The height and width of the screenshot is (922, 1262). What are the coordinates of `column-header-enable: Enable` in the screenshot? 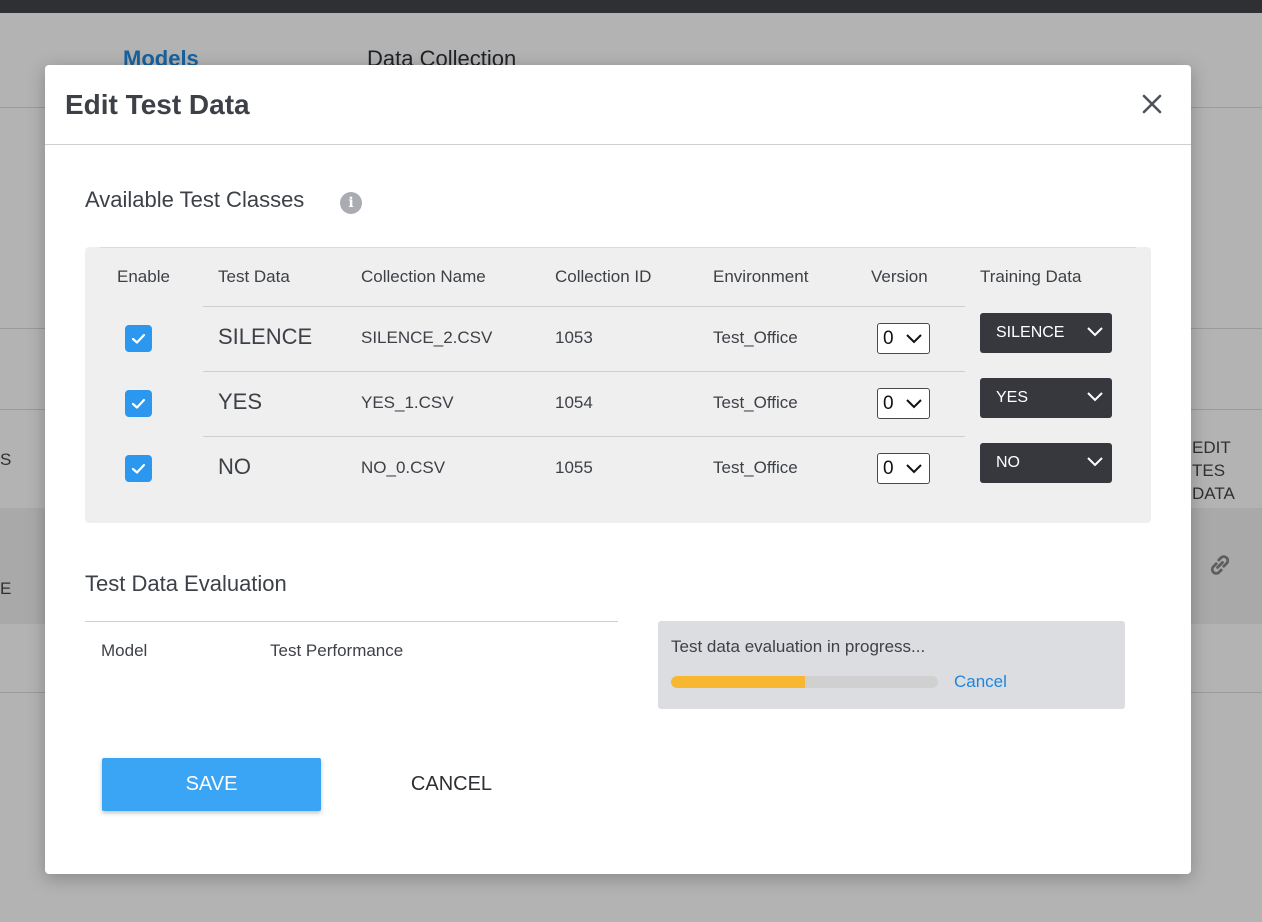 It's located at (143, 276).